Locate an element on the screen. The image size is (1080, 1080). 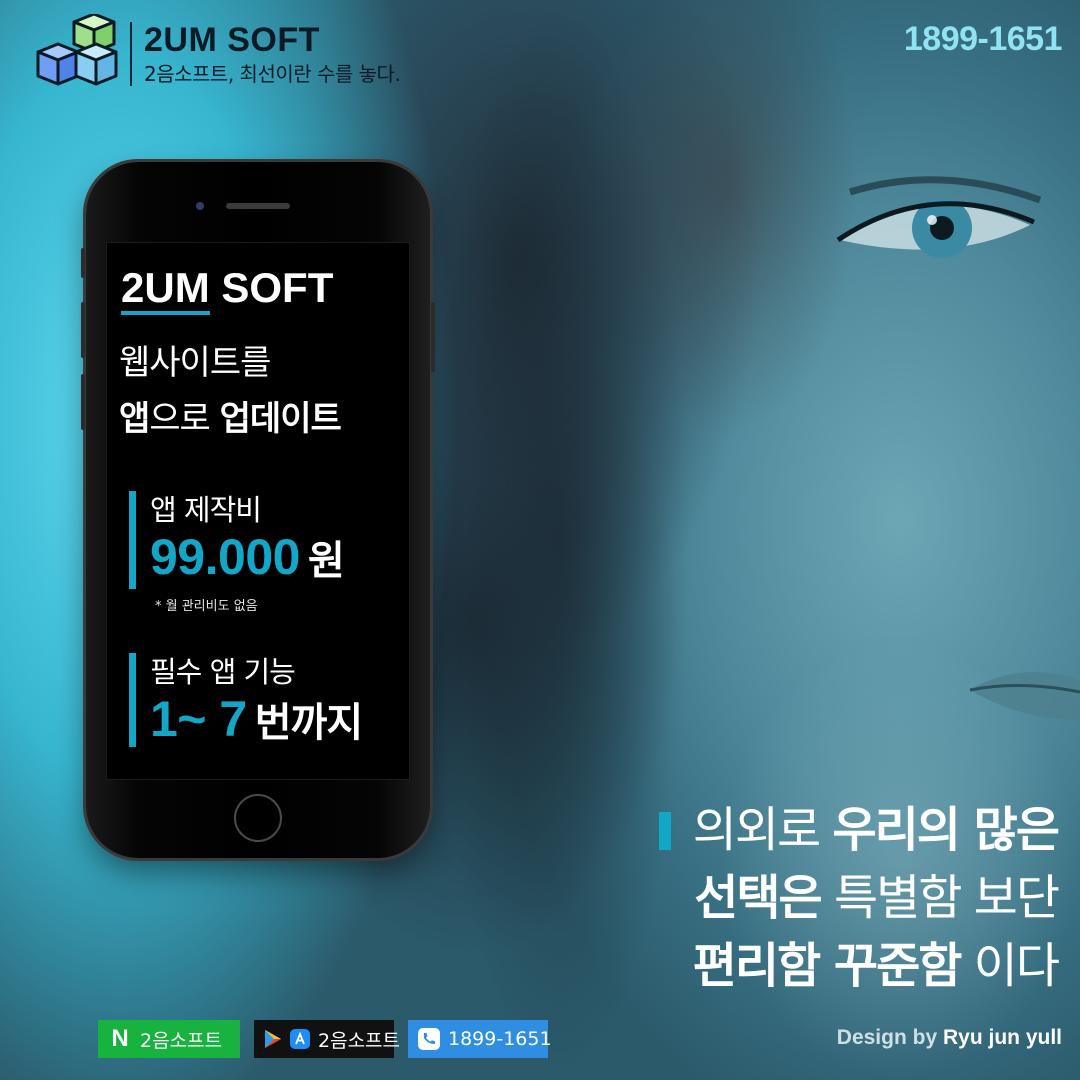
brand-header: 2UM SOFT 2음소프트, 최선이란 수를 놓다. is located at coordinates (212, 54).